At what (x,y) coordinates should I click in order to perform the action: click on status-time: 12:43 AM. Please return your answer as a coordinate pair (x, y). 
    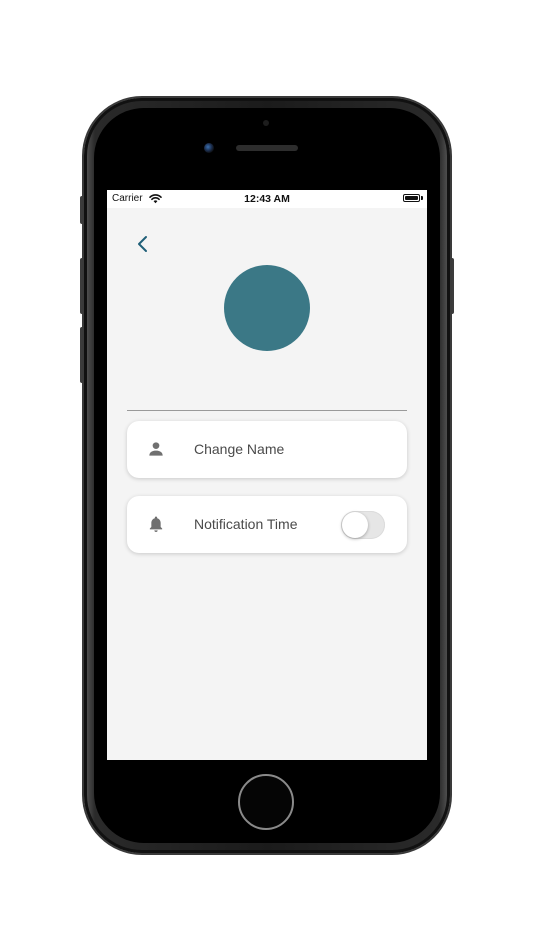
    Looking at the image, I should click on (267, 199).